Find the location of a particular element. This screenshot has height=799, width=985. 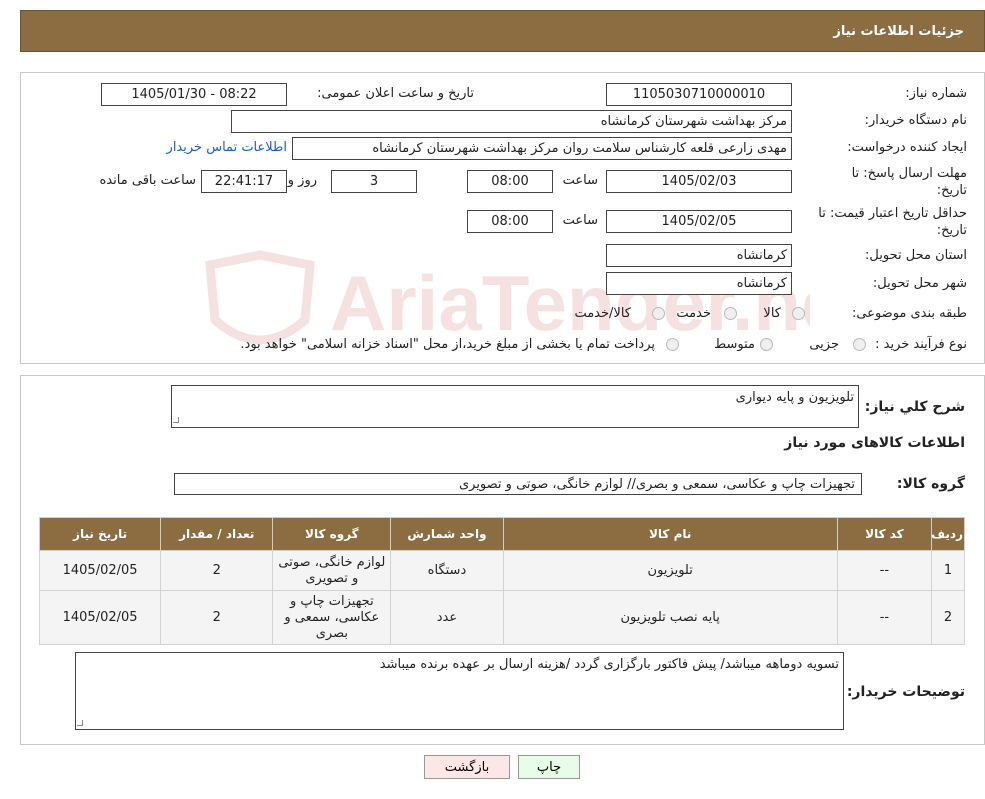

deadline-date-field: 1405/02/03 is located at coordinates (699, 181).